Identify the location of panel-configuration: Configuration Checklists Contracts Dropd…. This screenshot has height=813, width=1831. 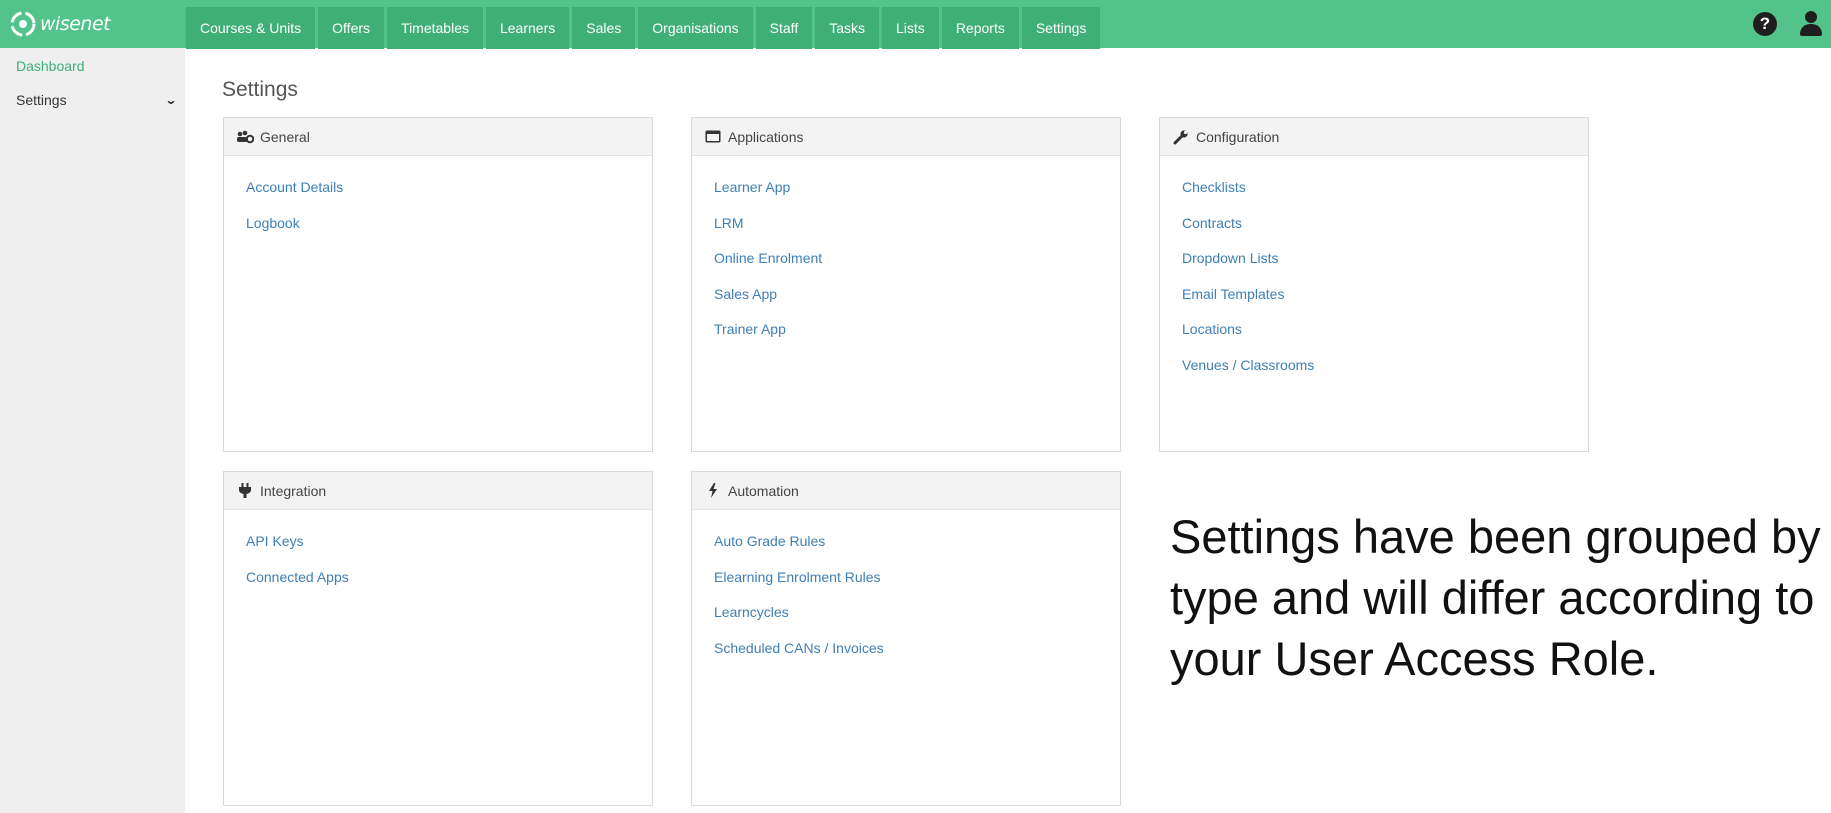
(1374, 284).